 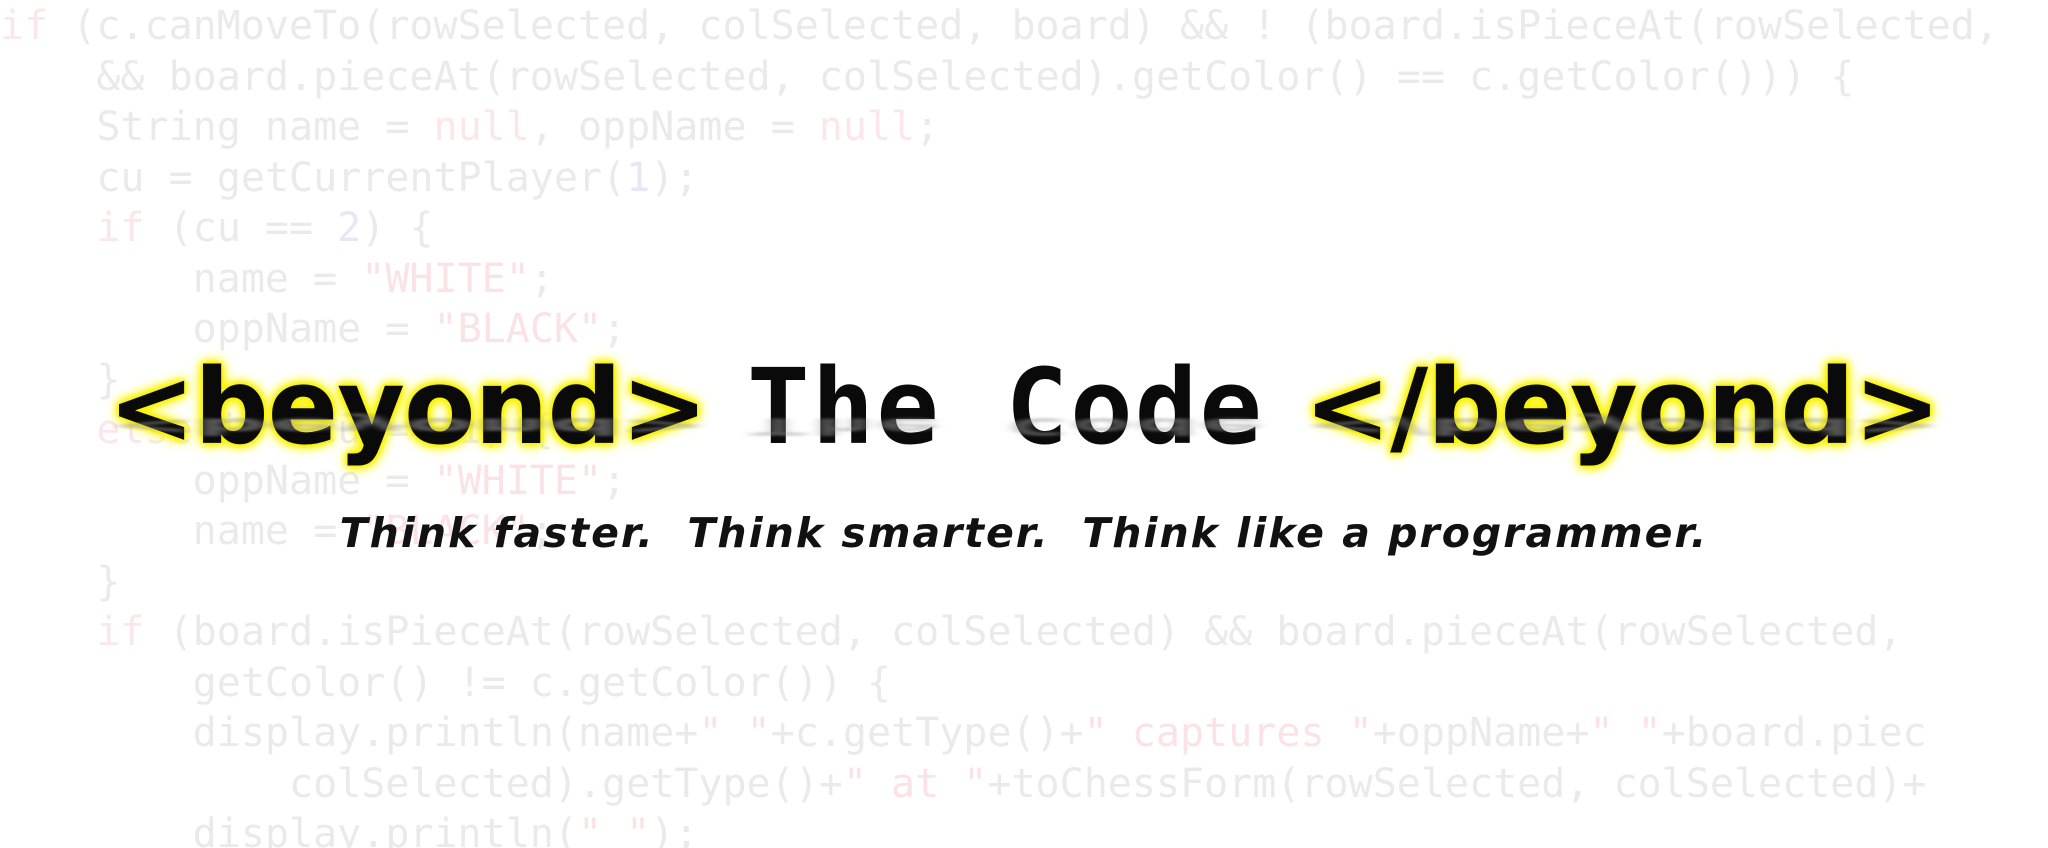 What do you see at coordinates (60, 581) in the screenshot?
I see `code-token: }` at bounding box center [60, 581].